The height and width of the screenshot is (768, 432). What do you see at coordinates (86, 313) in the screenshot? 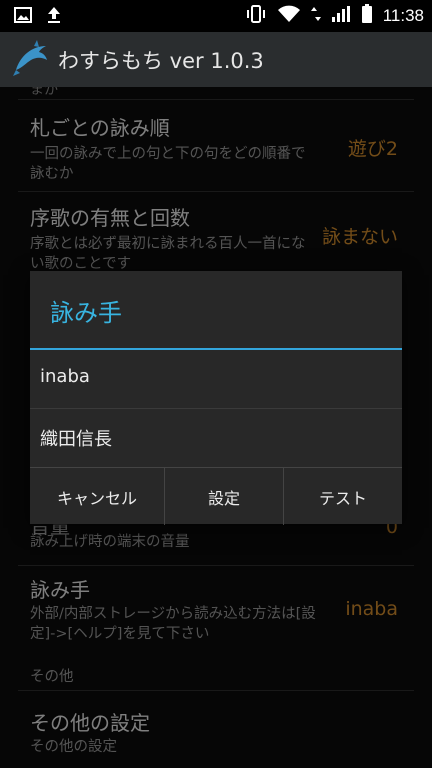
I see `dialog-title: 詠み手` at bounding box center [86, 313].